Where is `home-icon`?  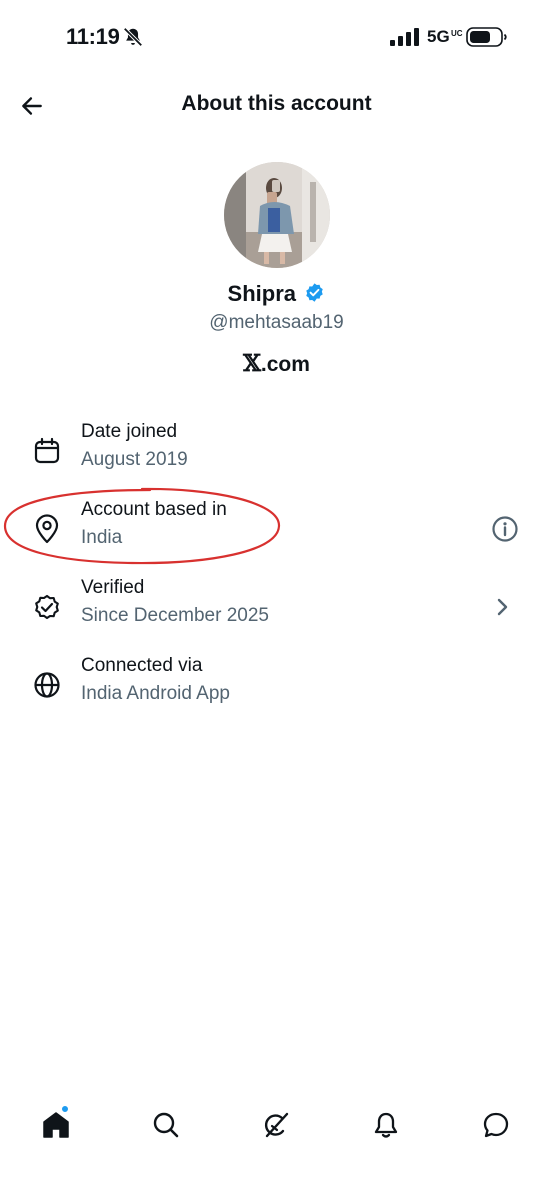
home-icon is located at coordinates (56, 1125).